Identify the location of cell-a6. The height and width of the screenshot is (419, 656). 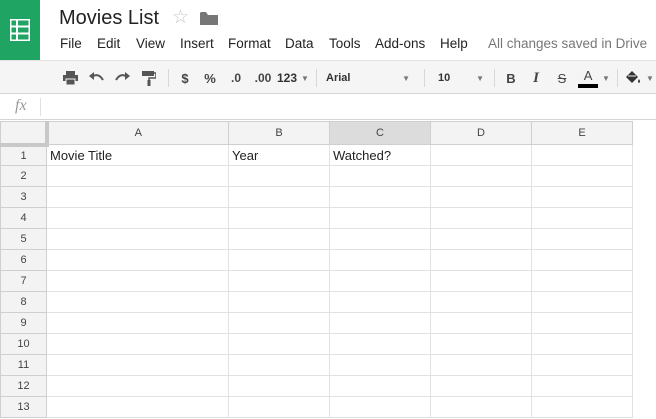
(137, 260).